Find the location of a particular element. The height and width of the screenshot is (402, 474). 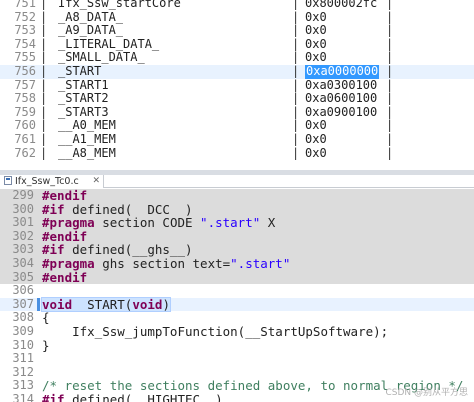

symbol-name: _SMALL_DATA_ is located at coordinates (101, 57).